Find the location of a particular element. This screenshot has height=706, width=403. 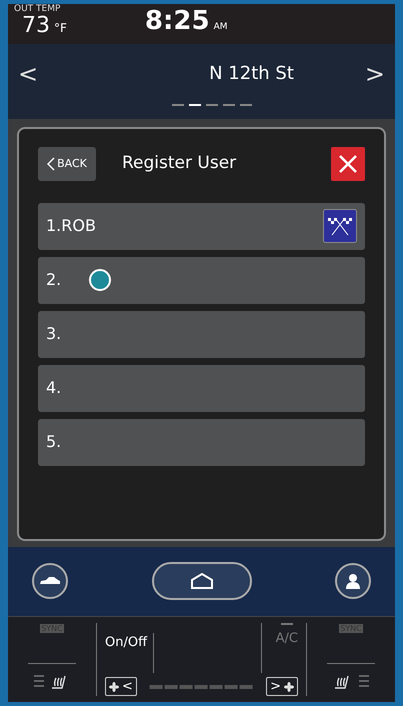

out-temp-label: OUT TEMP is located at coordinates (38, 9).